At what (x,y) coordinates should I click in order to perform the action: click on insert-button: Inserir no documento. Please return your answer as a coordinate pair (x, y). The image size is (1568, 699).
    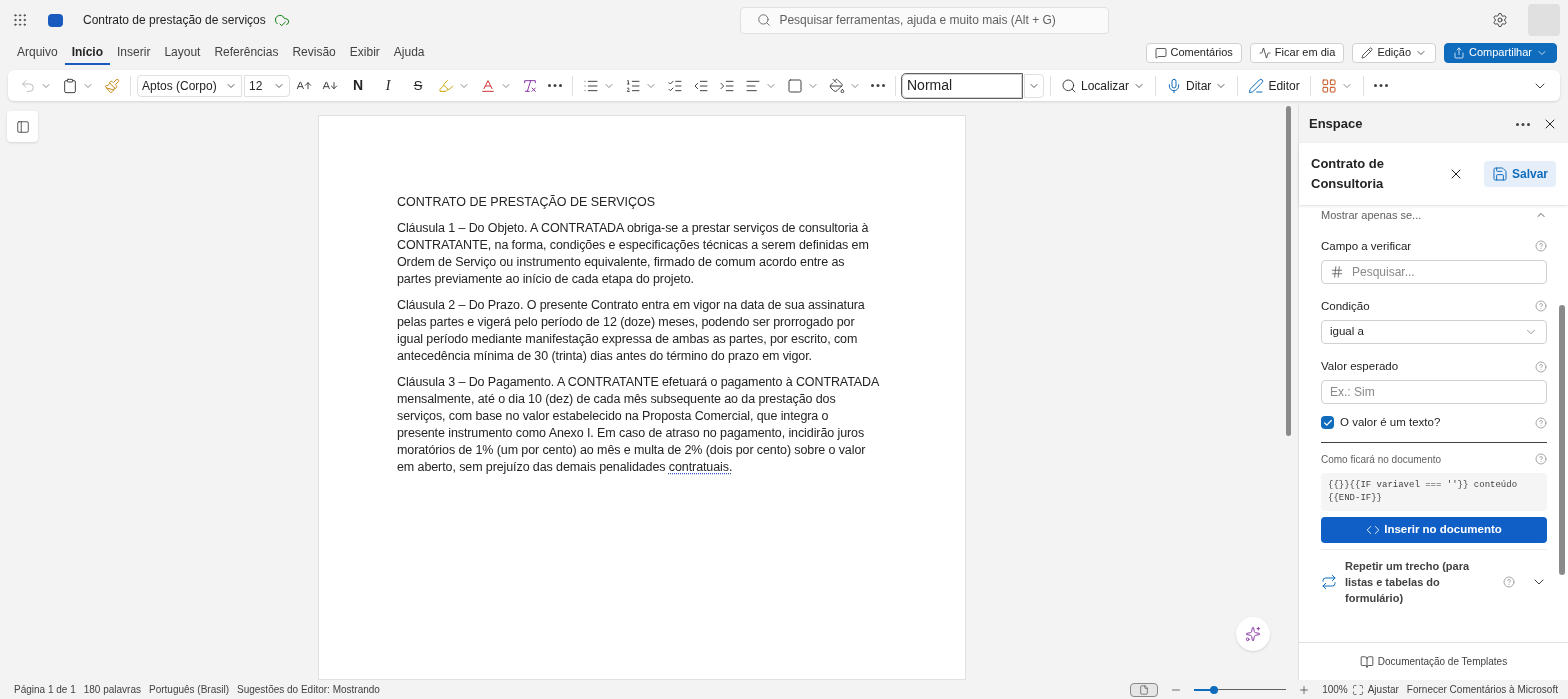
    Looking at the image, I should click on (1434, 529).